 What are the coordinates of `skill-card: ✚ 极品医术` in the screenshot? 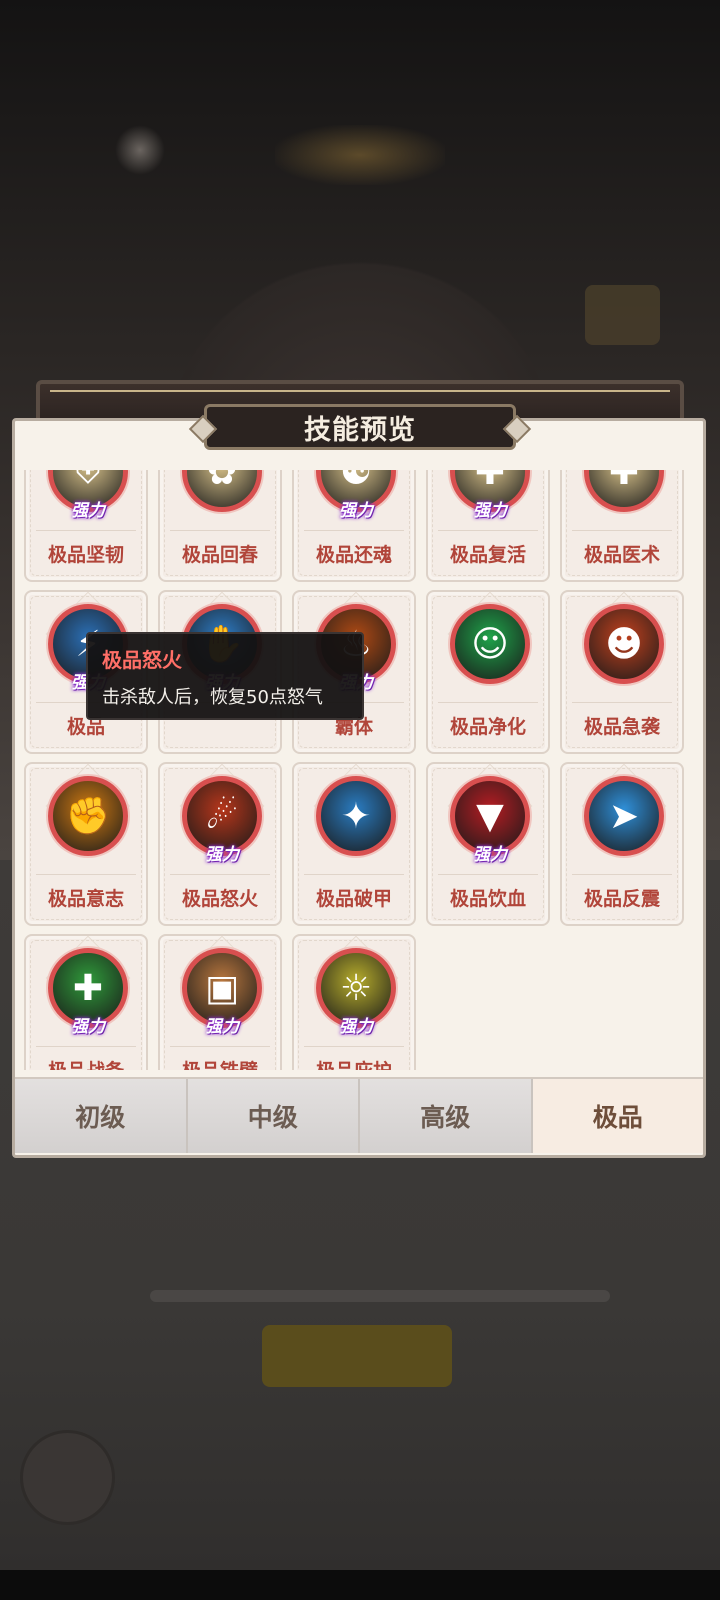 It's located at (622, 526).